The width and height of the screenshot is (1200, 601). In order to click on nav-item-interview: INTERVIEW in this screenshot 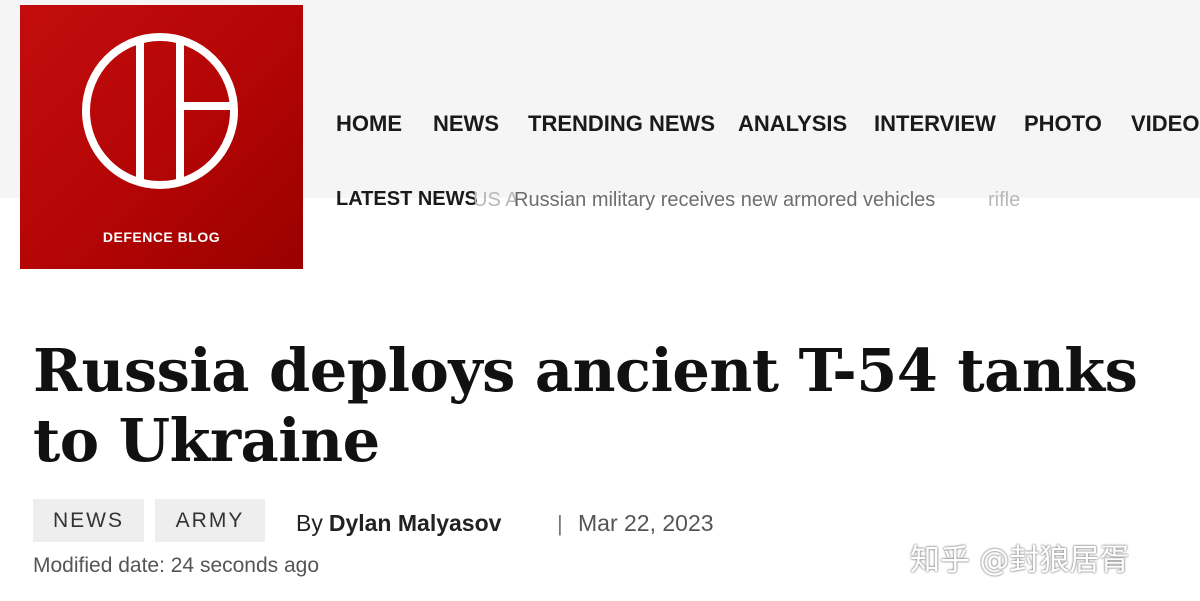, I will do `click(935, 124)`.